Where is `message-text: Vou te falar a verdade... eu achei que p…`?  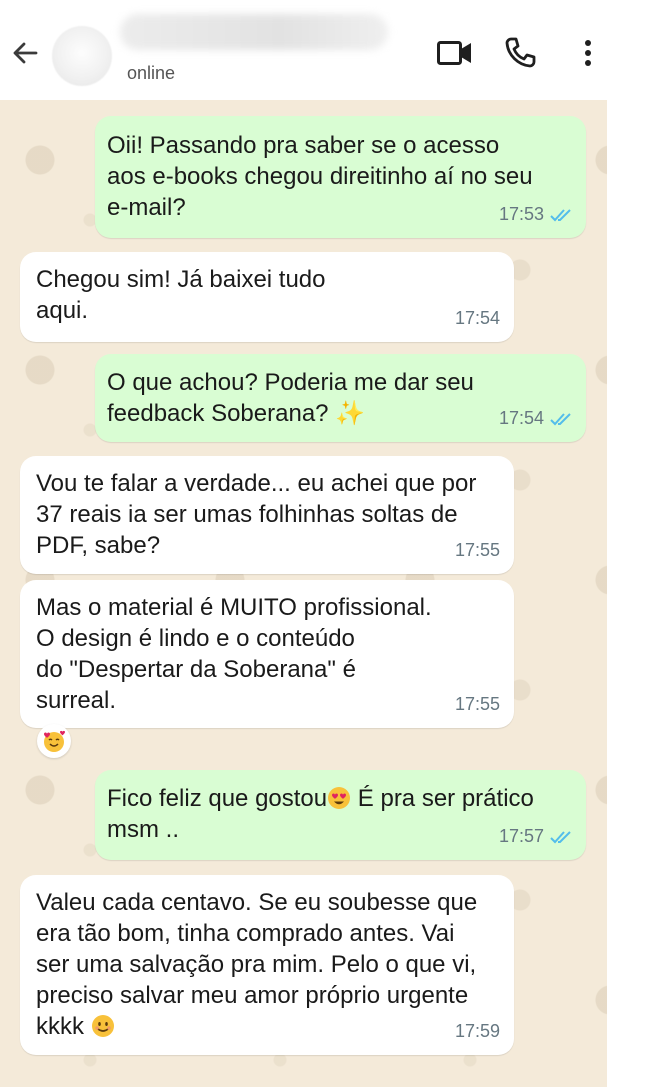 message-text: Vou te falar a verdade... eu achei que p… is located at coordinates (256, 514).